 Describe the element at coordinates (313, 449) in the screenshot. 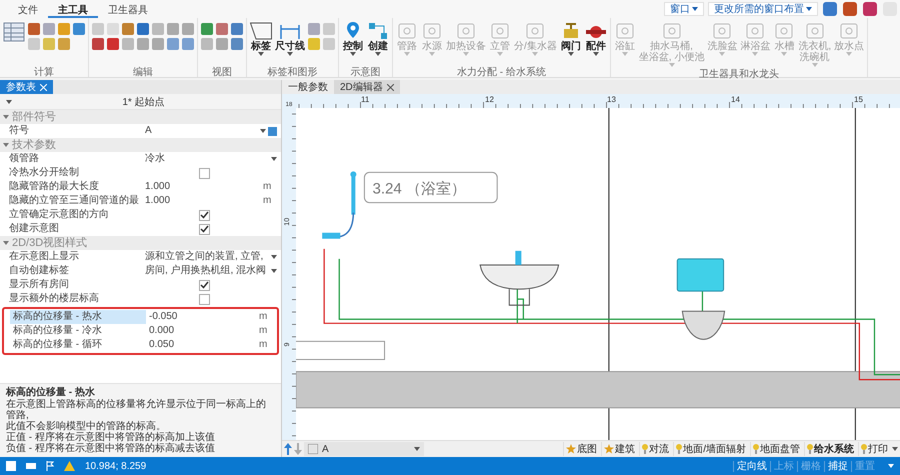

I see `layer-icon` at that location.